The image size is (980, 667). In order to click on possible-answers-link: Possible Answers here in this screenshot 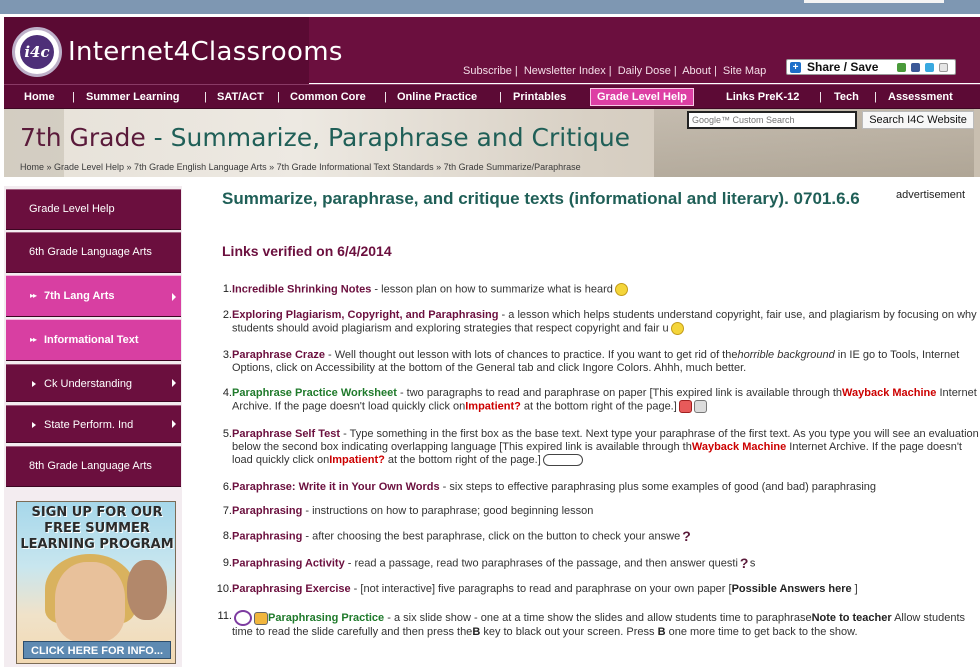, I will do `click(792, 589)`.